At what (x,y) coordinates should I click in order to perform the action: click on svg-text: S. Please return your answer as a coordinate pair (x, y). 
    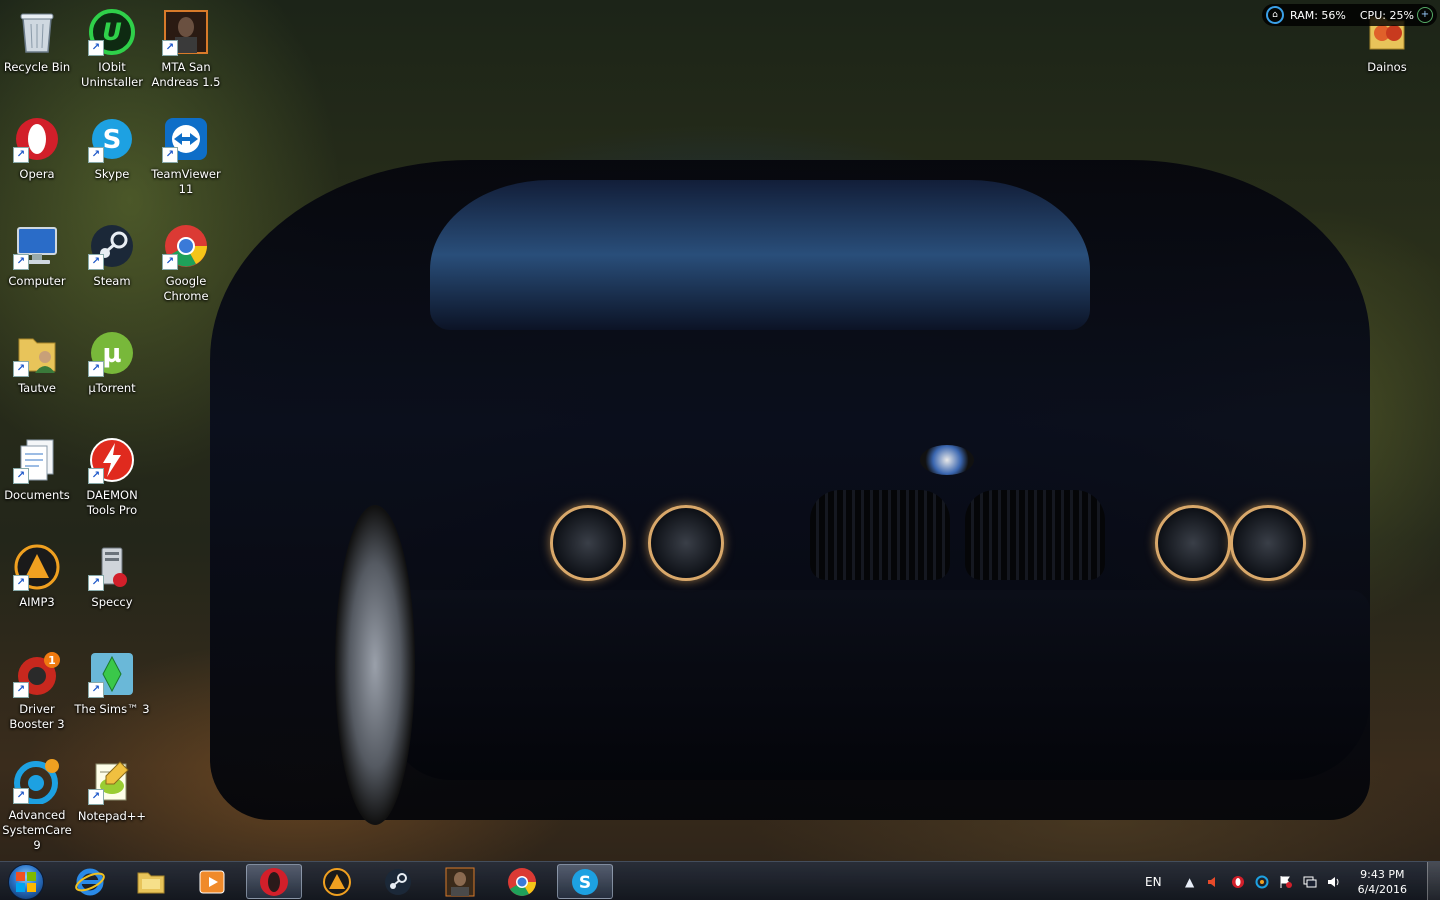
    Looking at the image, I should click on (585, 883).